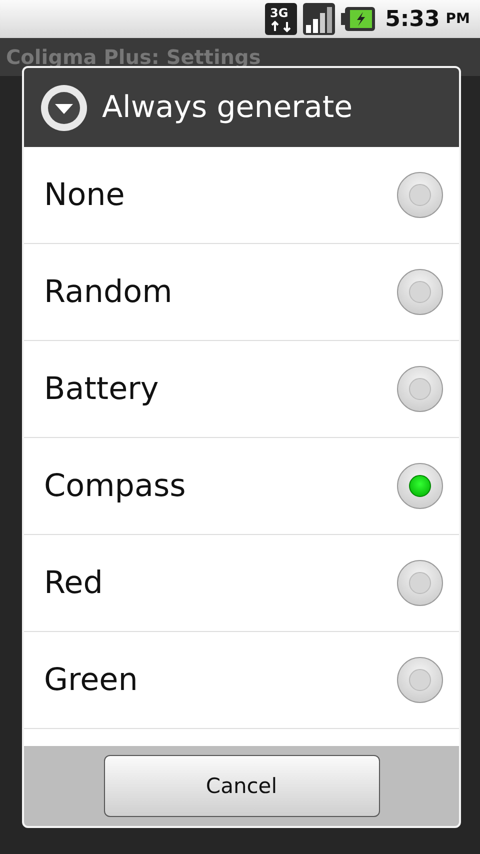  Describe the element at coordinates (227, 107) in the screenshot. I see `dialog-title: Always generate` at that location.